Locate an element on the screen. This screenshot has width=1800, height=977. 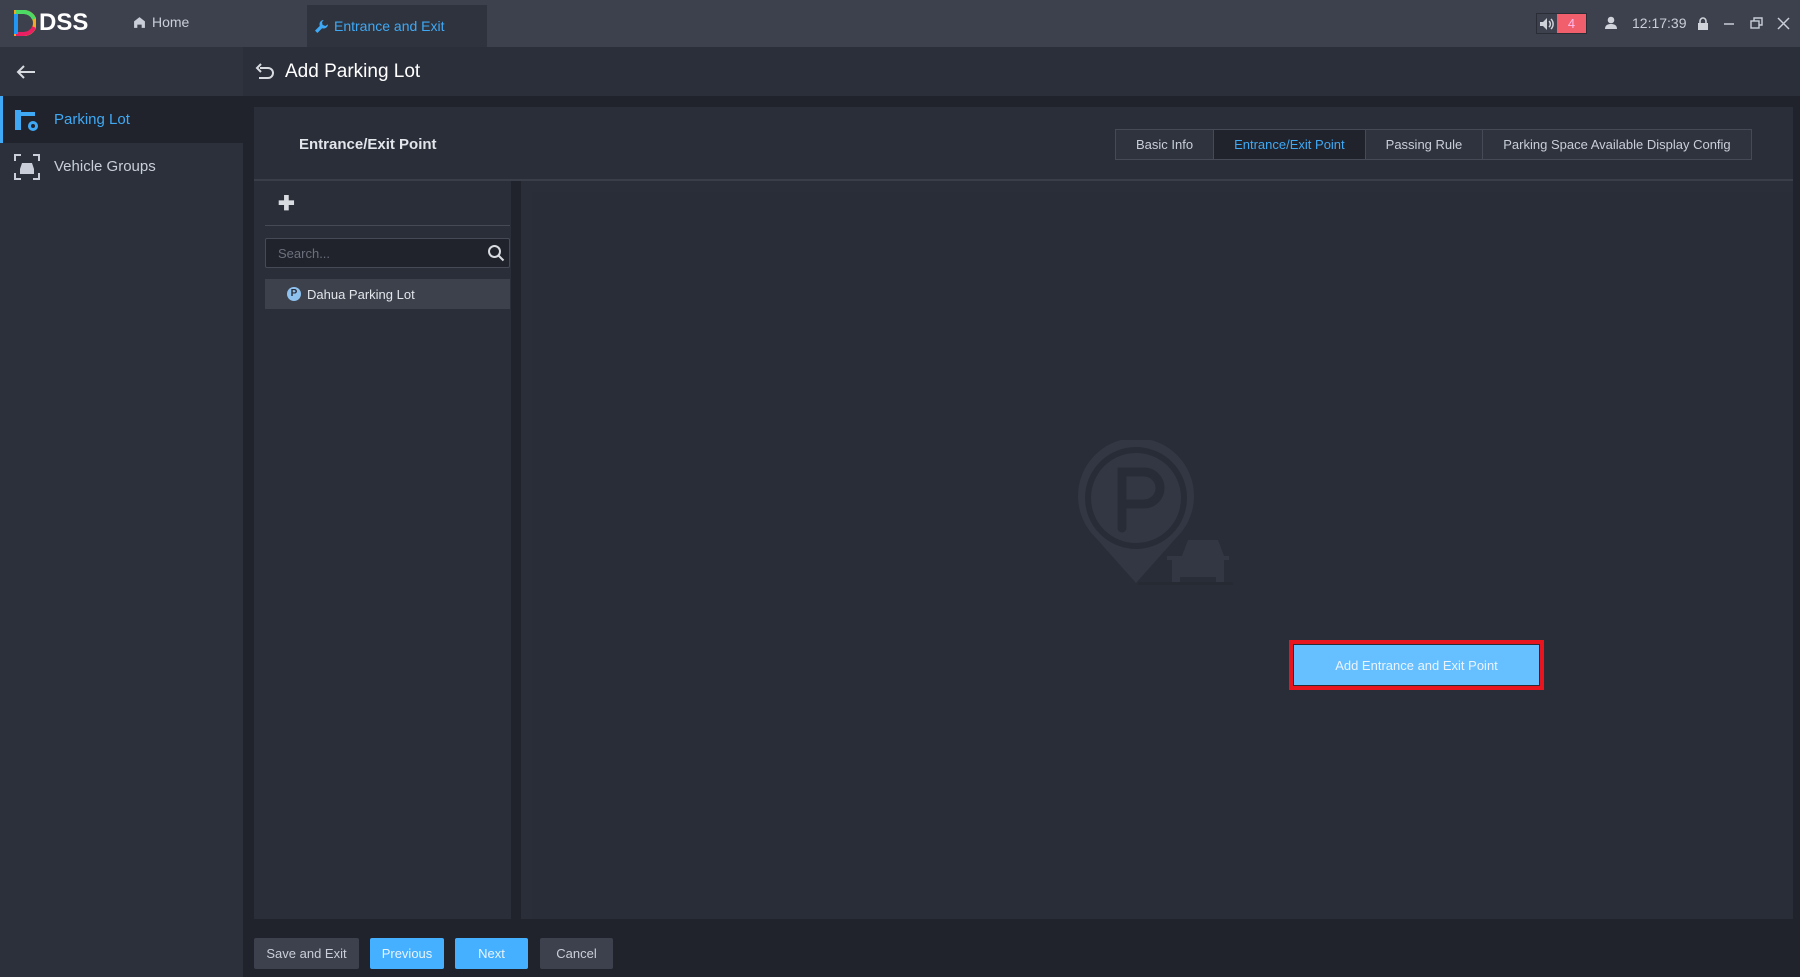
alarm-count-badge: 4 is located at coordinates (1571, 23).